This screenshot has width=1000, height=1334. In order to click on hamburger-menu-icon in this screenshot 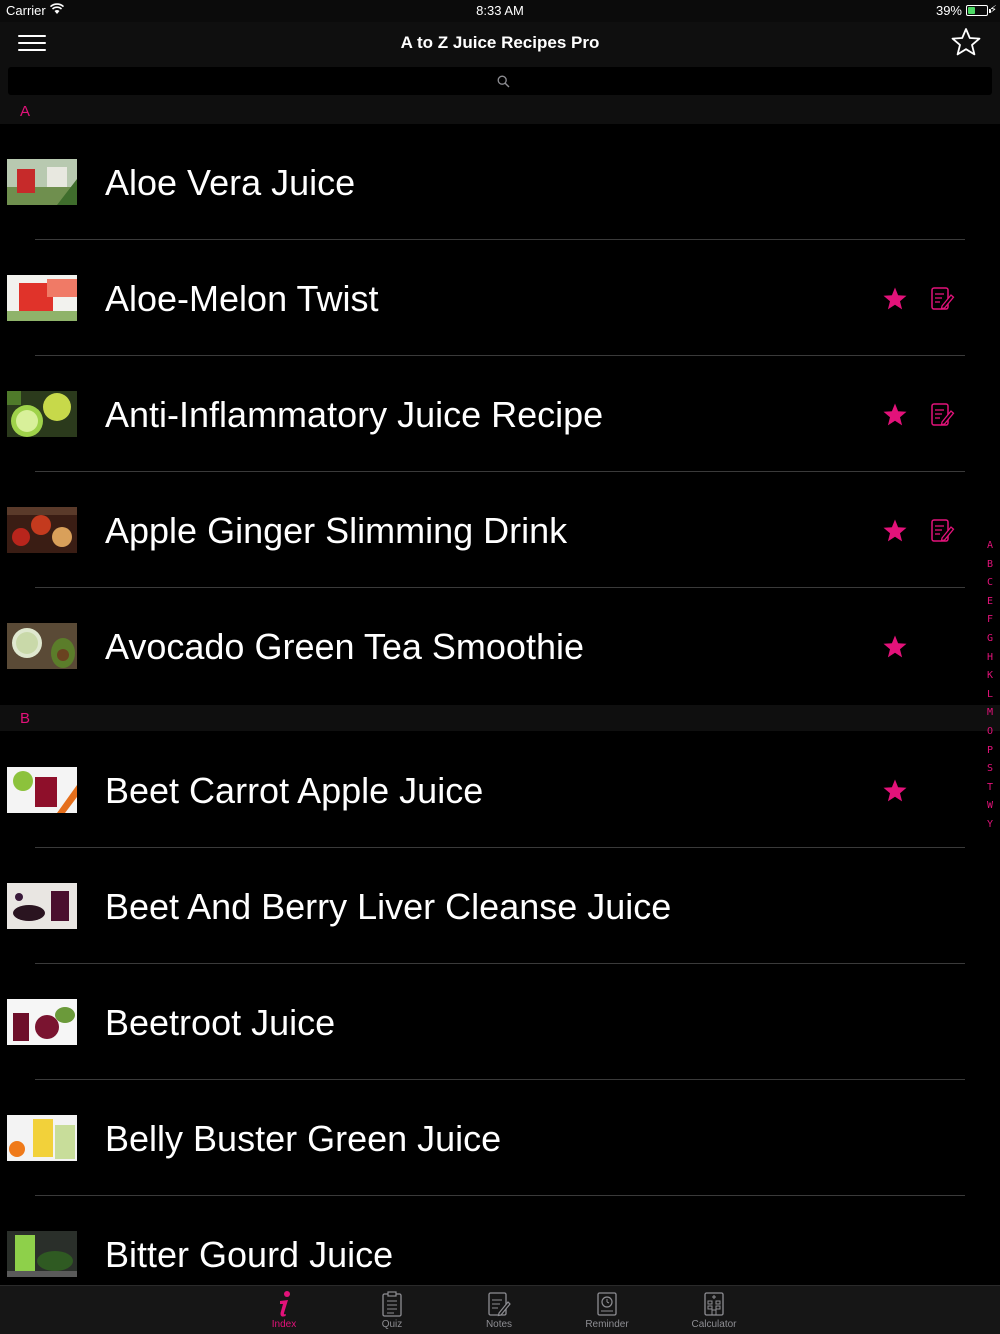, I will do `click(32, 36)`.